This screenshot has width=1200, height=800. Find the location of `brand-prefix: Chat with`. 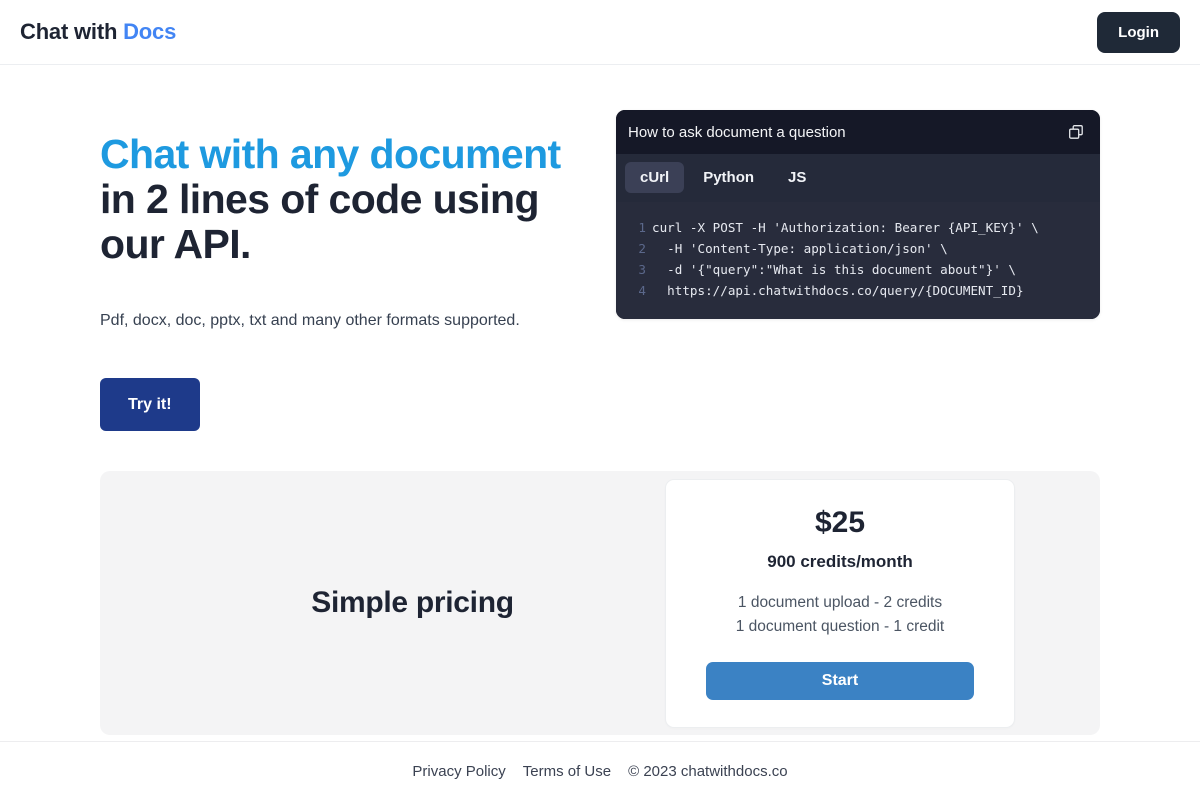

brand-prefix: Chat with is located at coordinates (72, 31).